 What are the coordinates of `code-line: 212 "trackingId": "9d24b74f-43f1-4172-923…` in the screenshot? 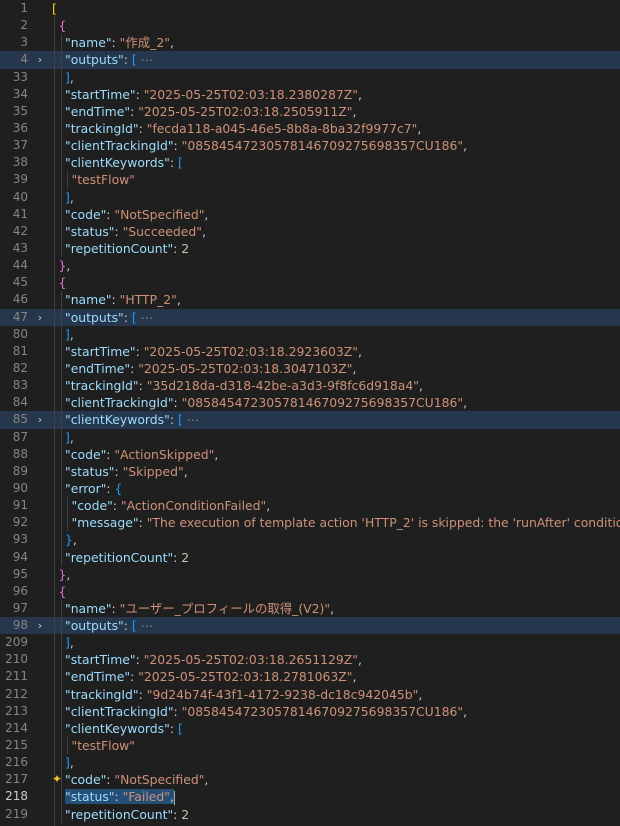 It's located at (310, 694).